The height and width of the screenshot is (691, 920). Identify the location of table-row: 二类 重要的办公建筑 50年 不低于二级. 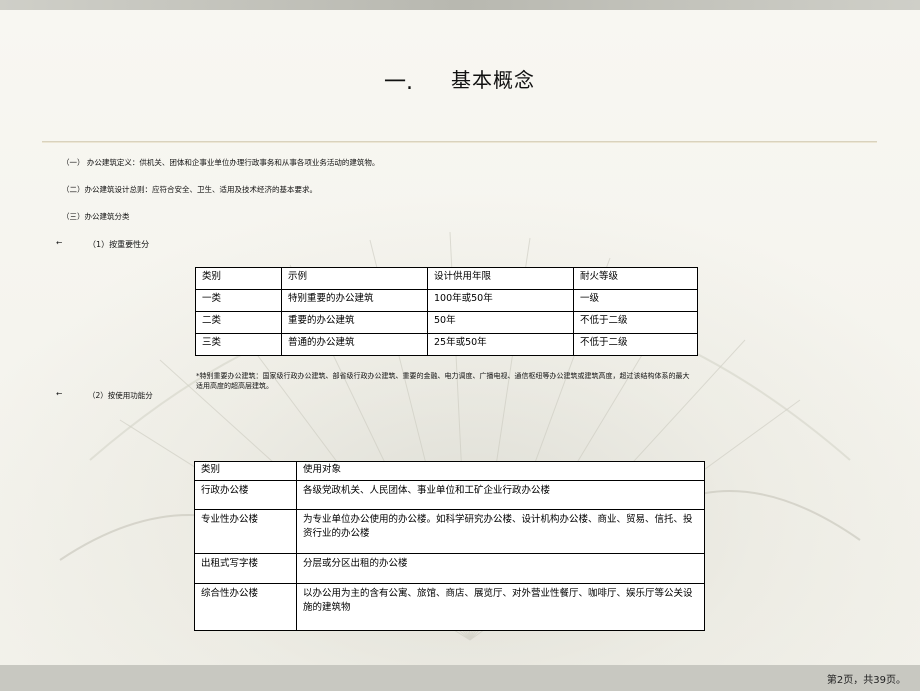
(446, 322).